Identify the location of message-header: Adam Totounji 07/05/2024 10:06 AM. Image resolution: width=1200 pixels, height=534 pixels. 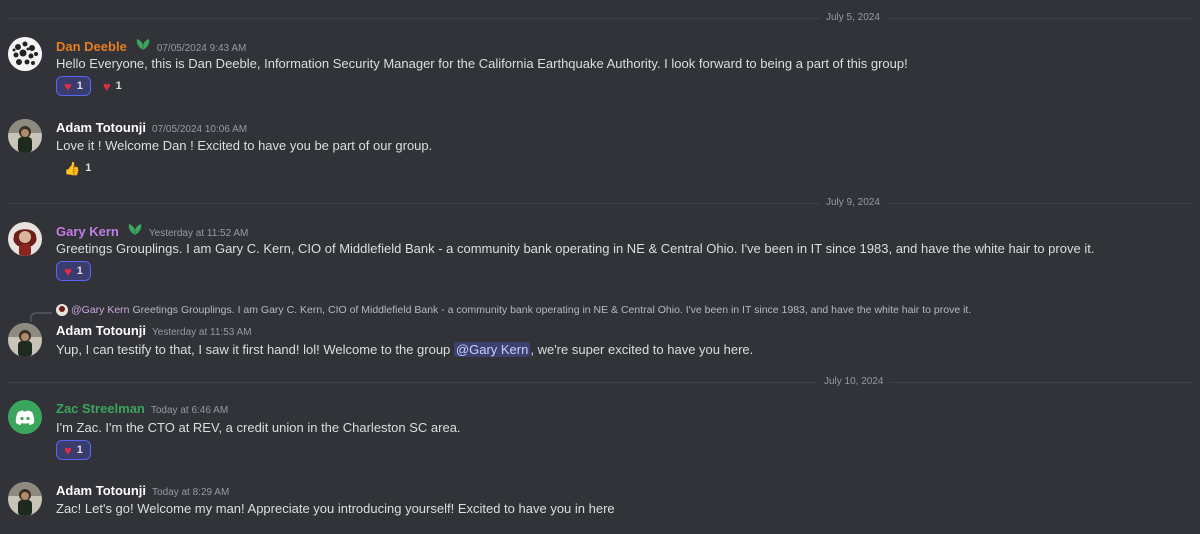
(151, 127).